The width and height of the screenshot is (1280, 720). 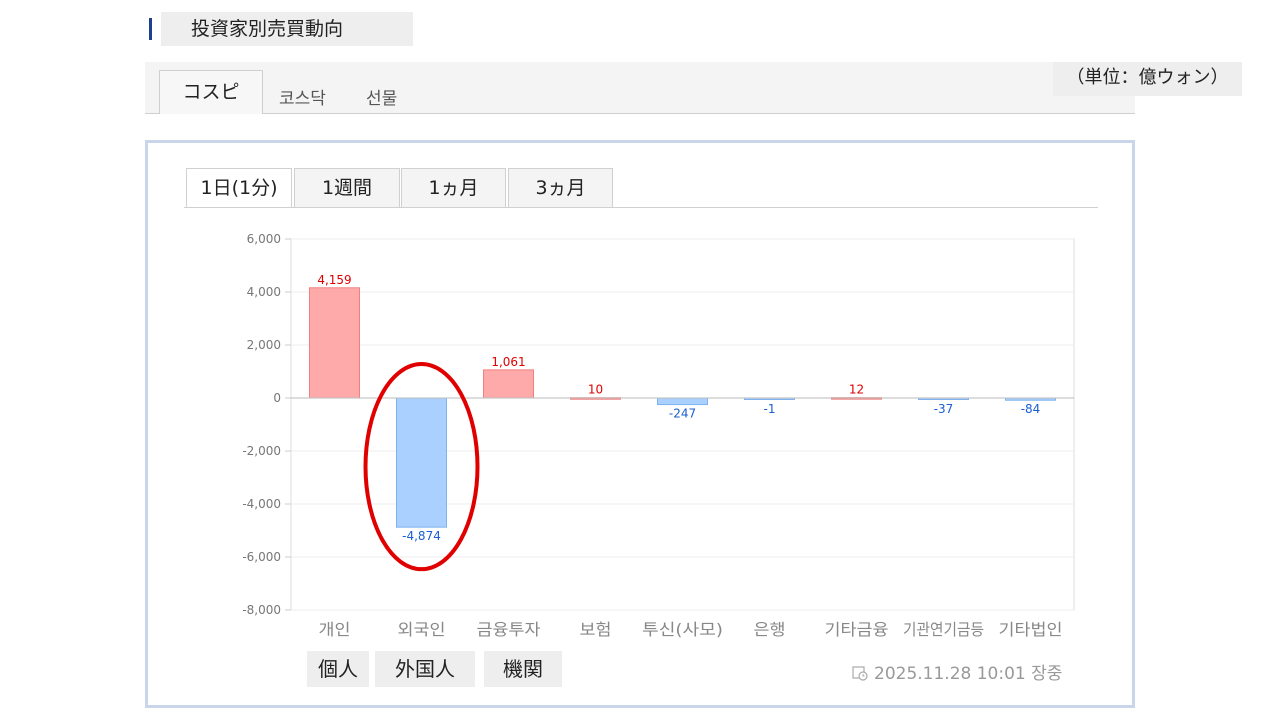 I want to click on x-tick-label: 투신(사모), so click(x=682, y=629).